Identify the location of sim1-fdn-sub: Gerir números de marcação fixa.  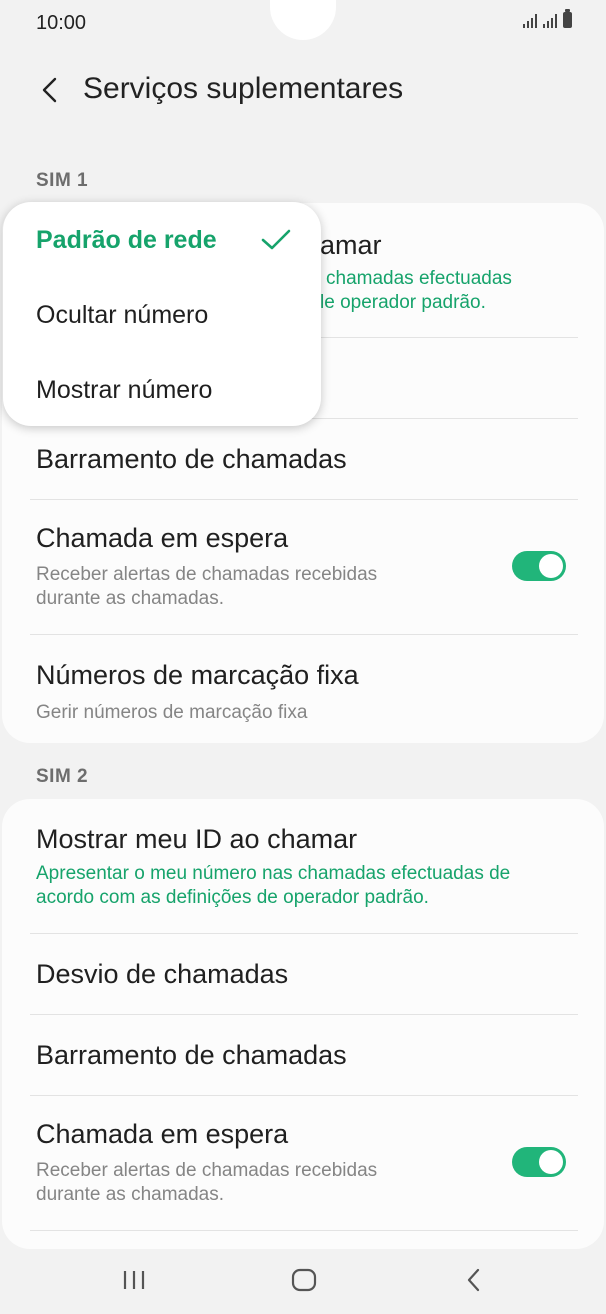
(172, 712).